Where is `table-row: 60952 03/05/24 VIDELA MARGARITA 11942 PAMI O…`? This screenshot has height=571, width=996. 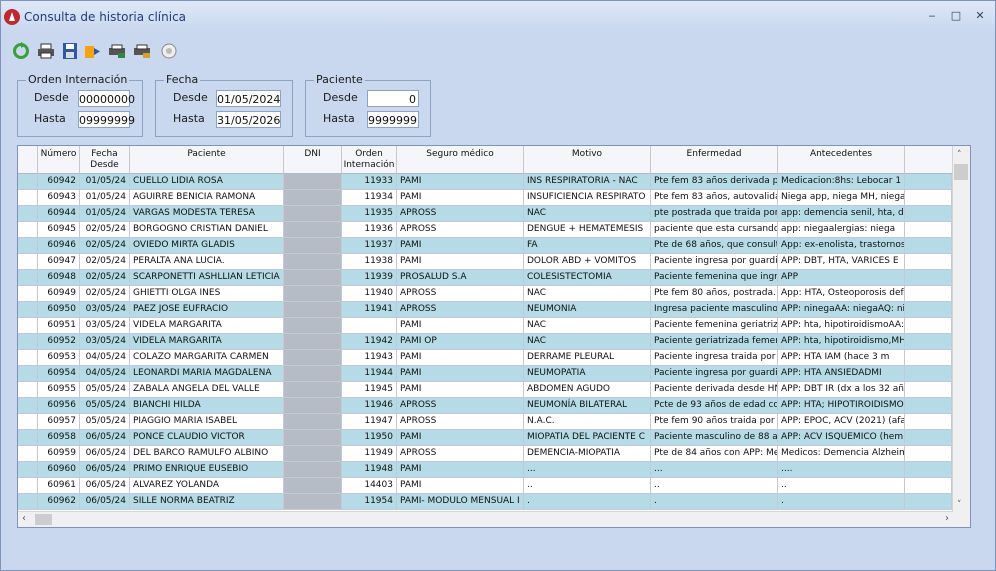 table-row: 60952 03/05/24 VIDELA MARGARITA 11942 PAMI O… is located at coordinates (485, 342).